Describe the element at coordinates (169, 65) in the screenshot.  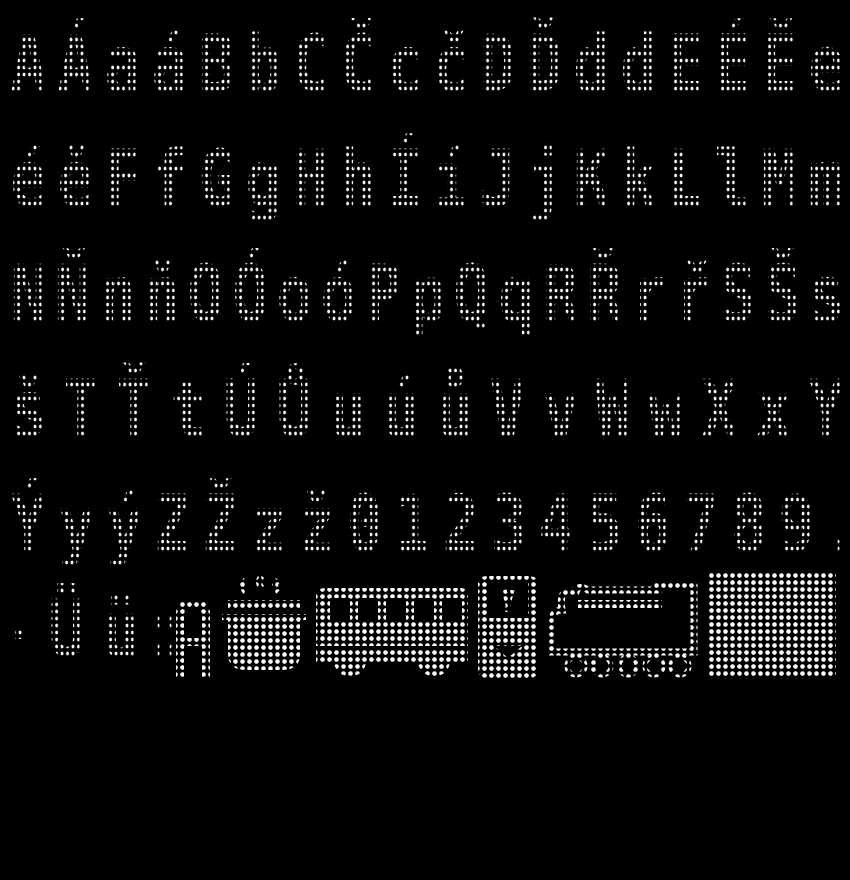
I see `glyph: á` at that location.